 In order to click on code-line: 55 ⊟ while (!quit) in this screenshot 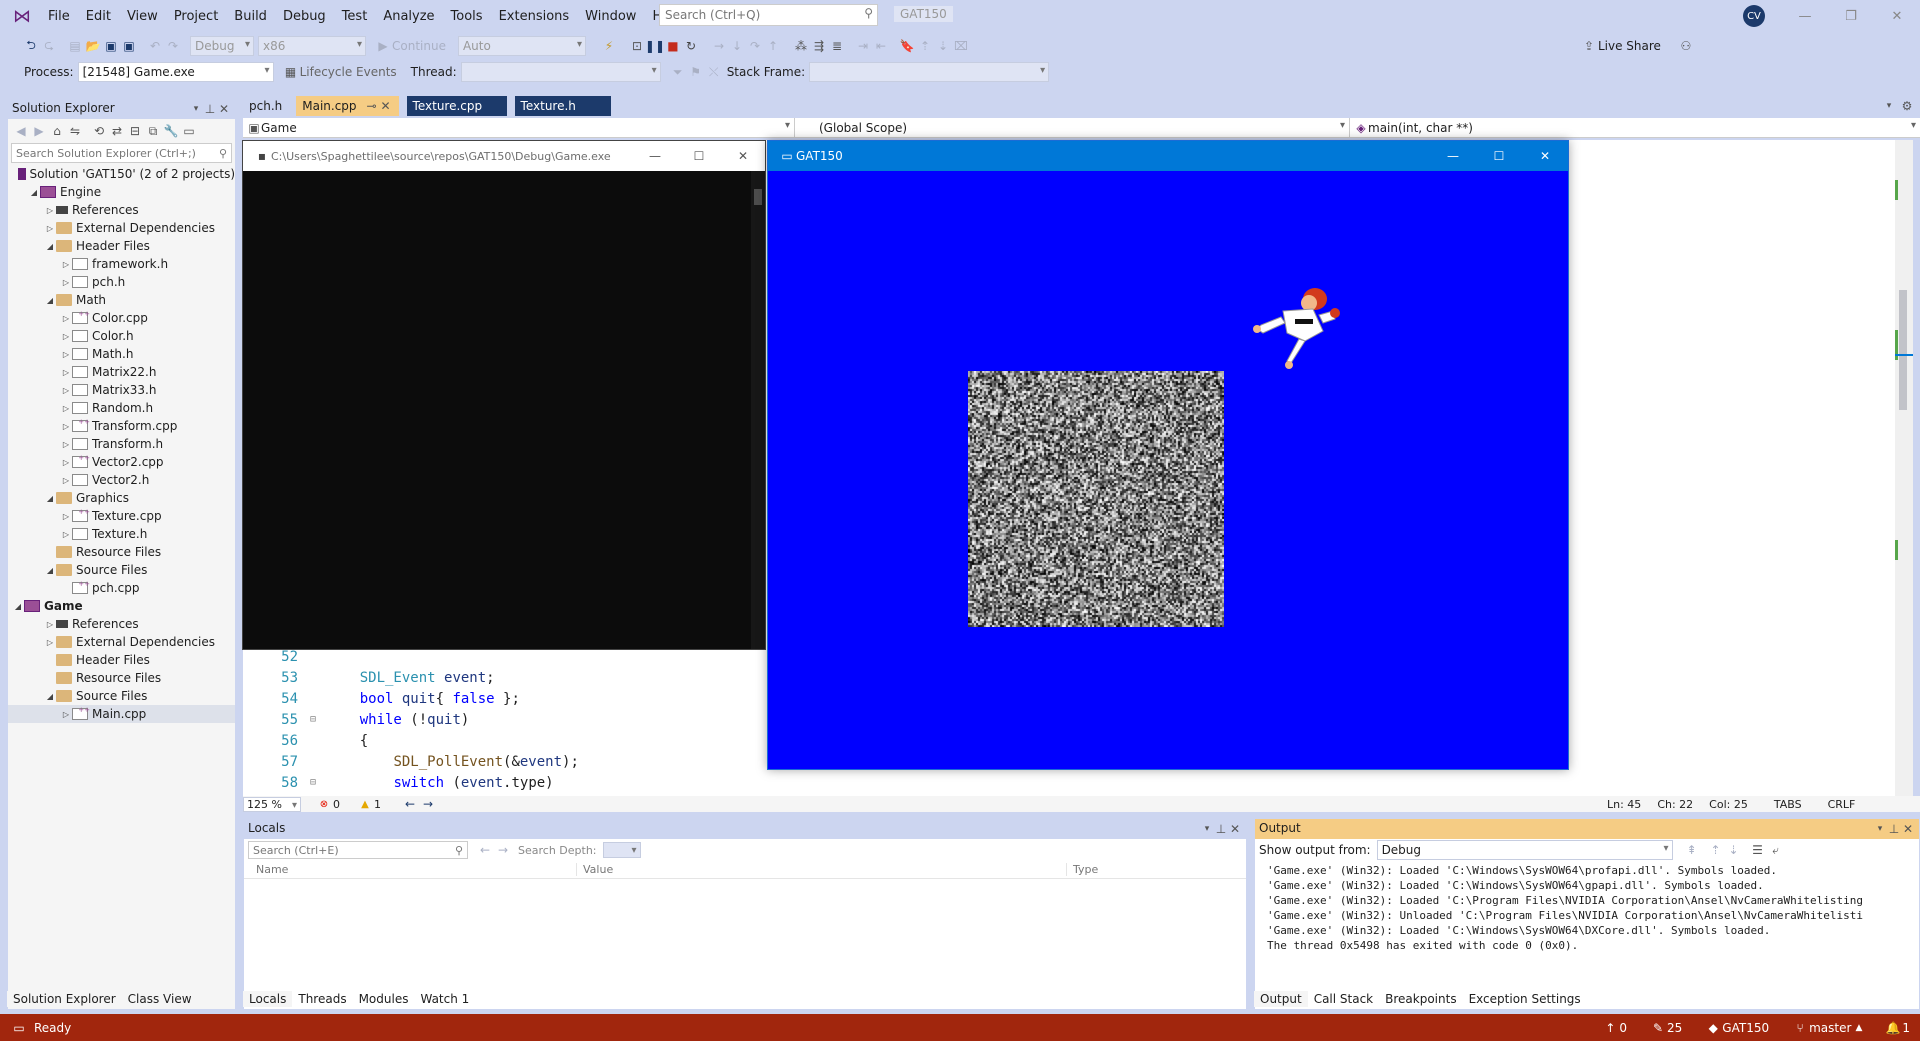, I will do `click(503, 719)`.